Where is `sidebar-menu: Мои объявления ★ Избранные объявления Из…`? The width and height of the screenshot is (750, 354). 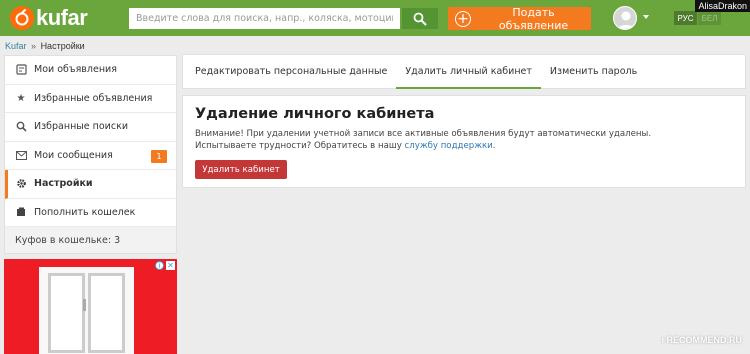 sidebar-menu: Мои объявления ★ Избранные объявления Из… is located at coordinates (90, 154).